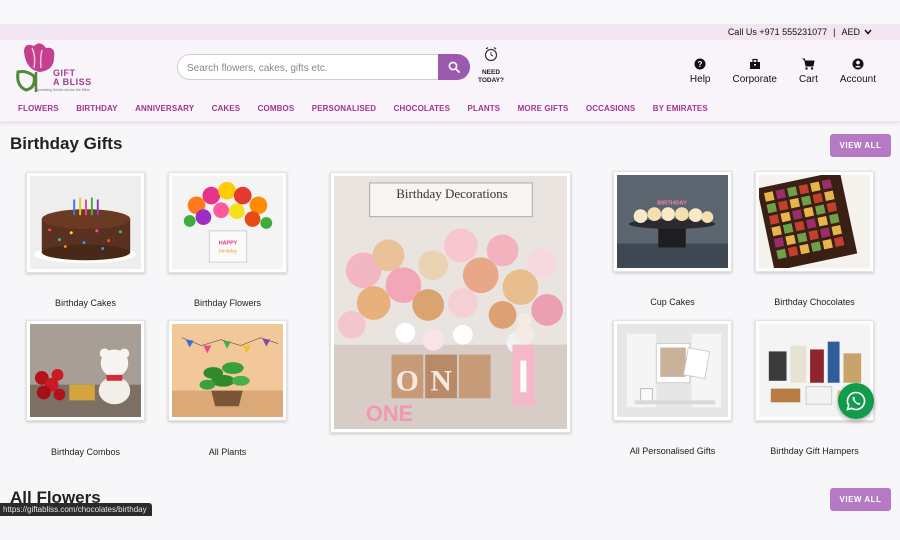  I want to click on top-bar: Call Us +971 555231077 | AED, so click(450, 32).